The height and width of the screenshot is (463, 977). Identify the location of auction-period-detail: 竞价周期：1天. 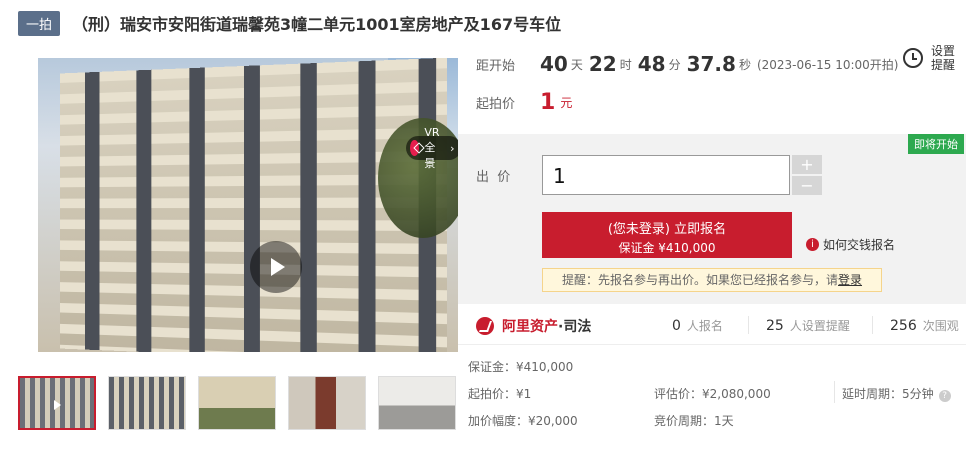
(694, 420).